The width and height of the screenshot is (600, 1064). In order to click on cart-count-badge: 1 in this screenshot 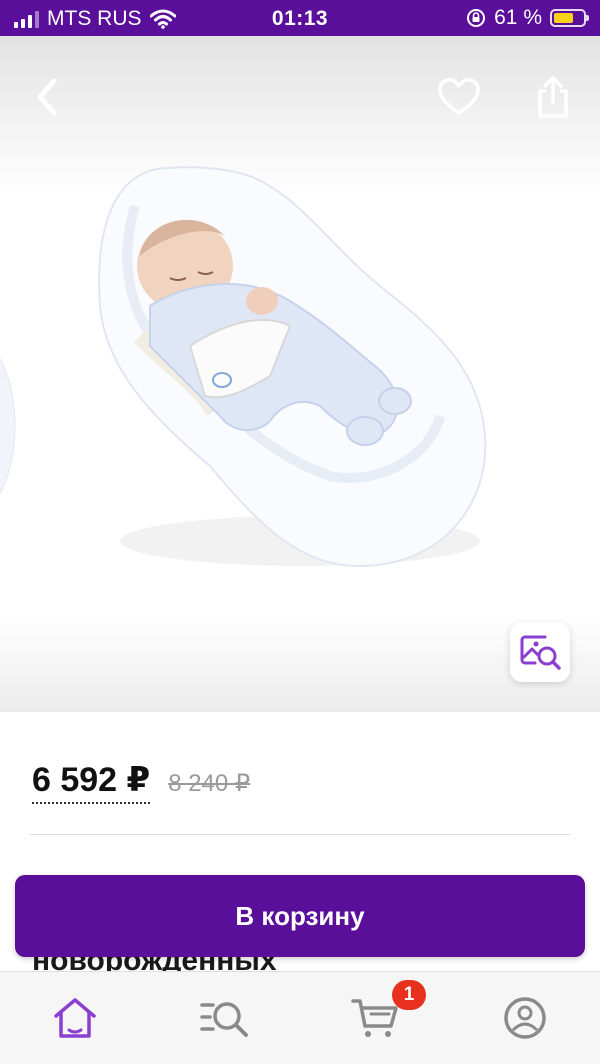, I will do `click(409, 995)`.